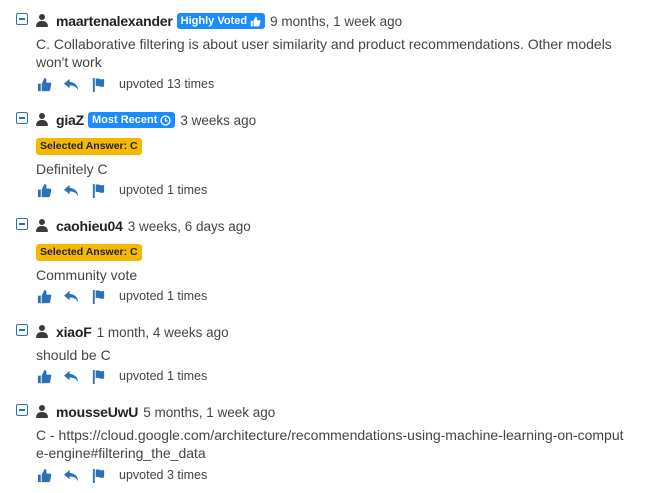 Image resolution: width=652 pixels, height=493 pixels. What do you see at coordinates (336, 21) in the screenshot?
I see `comment-time: 9 months, 1 week ago` at bounding box center [336, 21].